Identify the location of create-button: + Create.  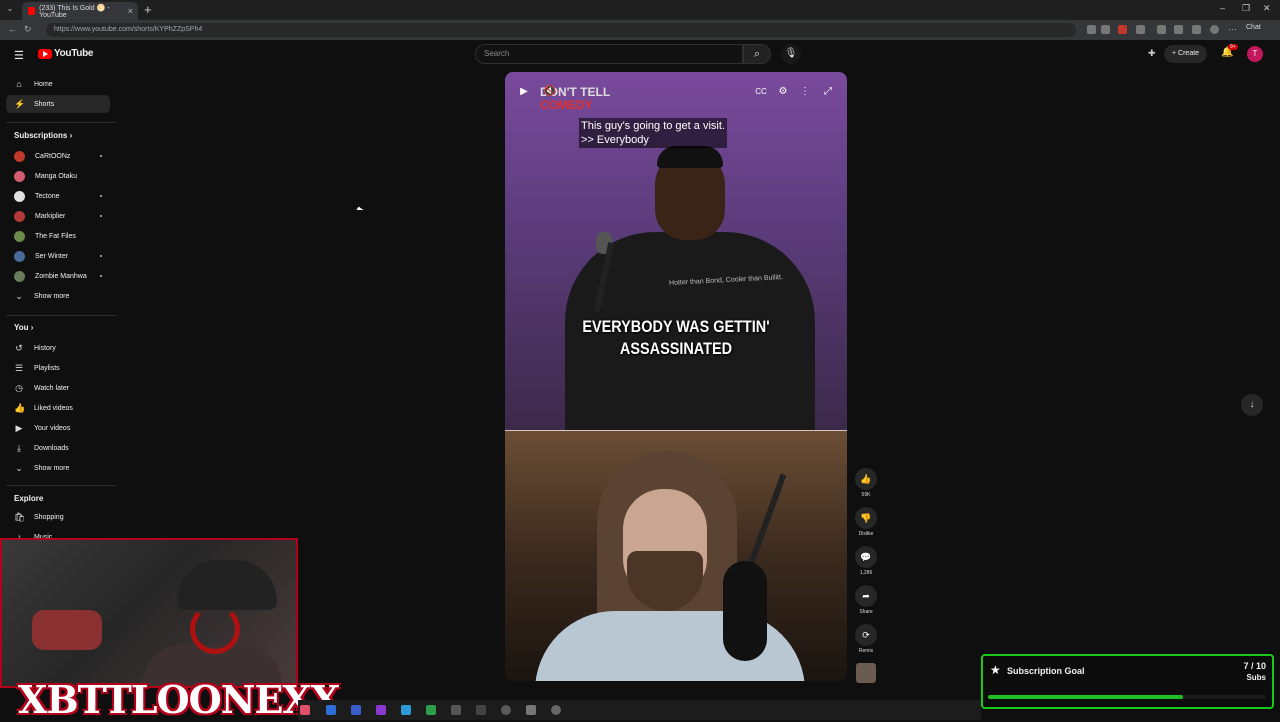
(1186, 54).